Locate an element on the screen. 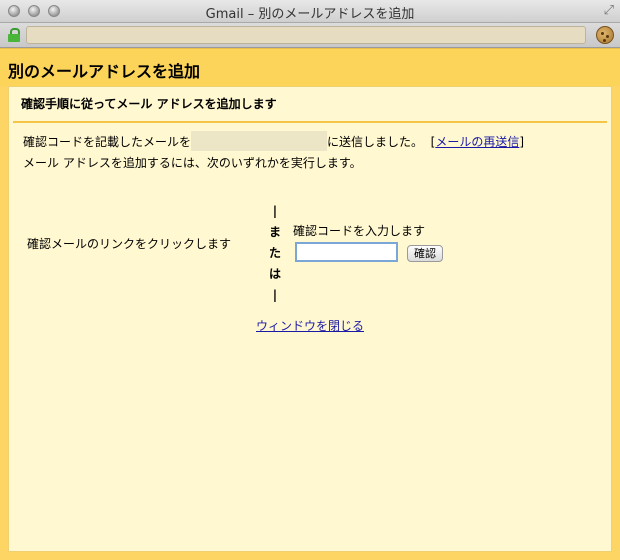 The image size is (620, 560). window-titlebar: Gmail – 別のメールアドレスを追加 ⤢ is located at coordinates (310, 11).